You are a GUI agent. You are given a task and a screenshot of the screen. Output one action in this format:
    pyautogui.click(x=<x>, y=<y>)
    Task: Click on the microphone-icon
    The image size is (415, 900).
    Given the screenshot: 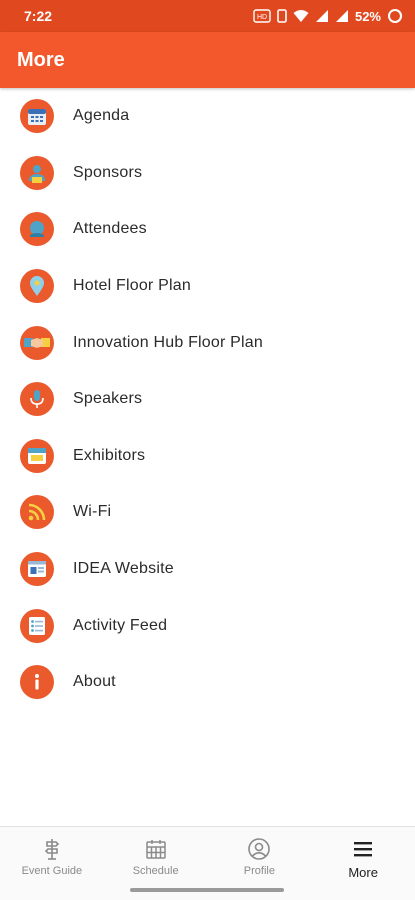 What is the action you would take?
    pyautogui.click(x=37, y=399)
    